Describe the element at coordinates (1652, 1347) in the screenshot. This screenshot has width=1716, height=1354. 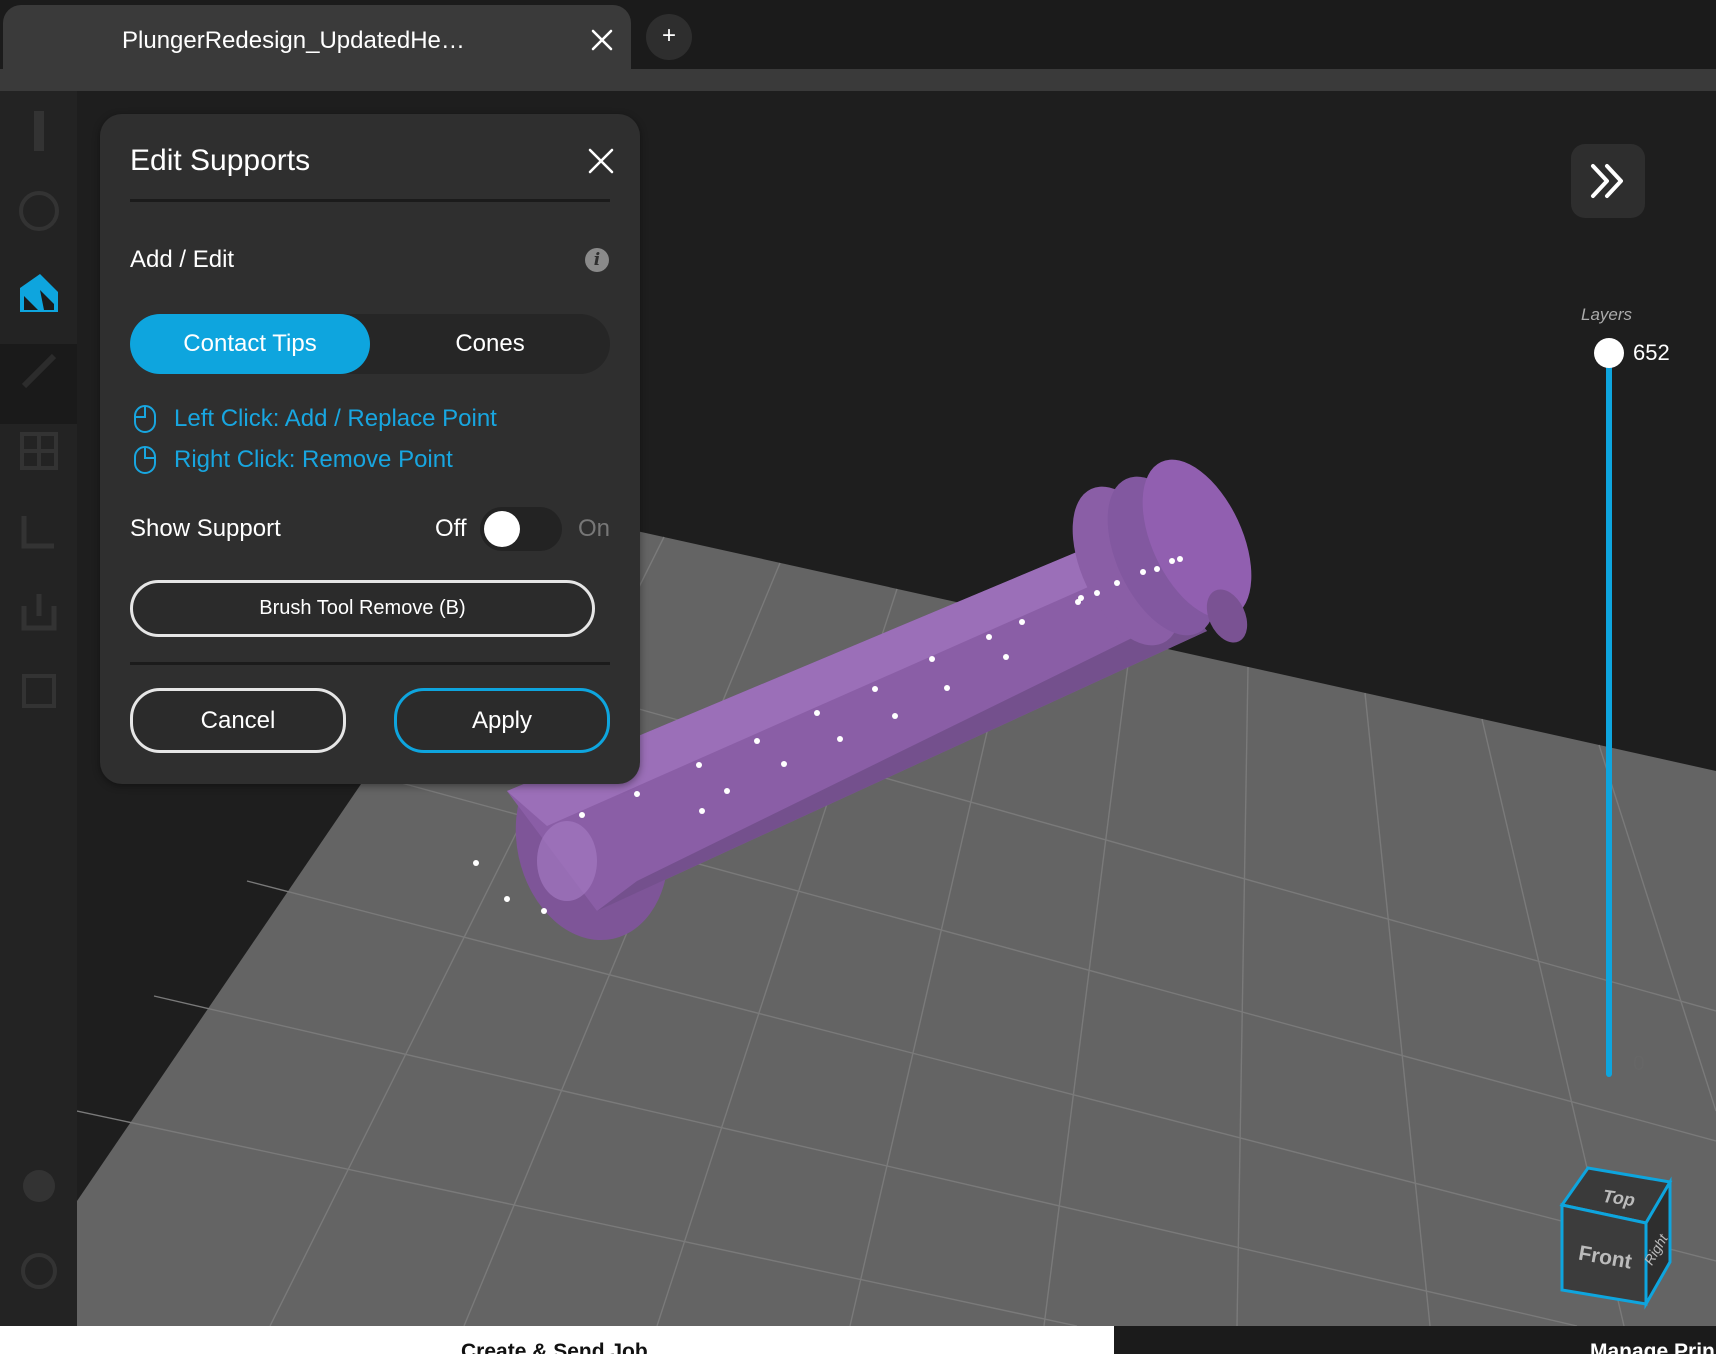
I see `manage-printers-label: Manage Prin` at that location.